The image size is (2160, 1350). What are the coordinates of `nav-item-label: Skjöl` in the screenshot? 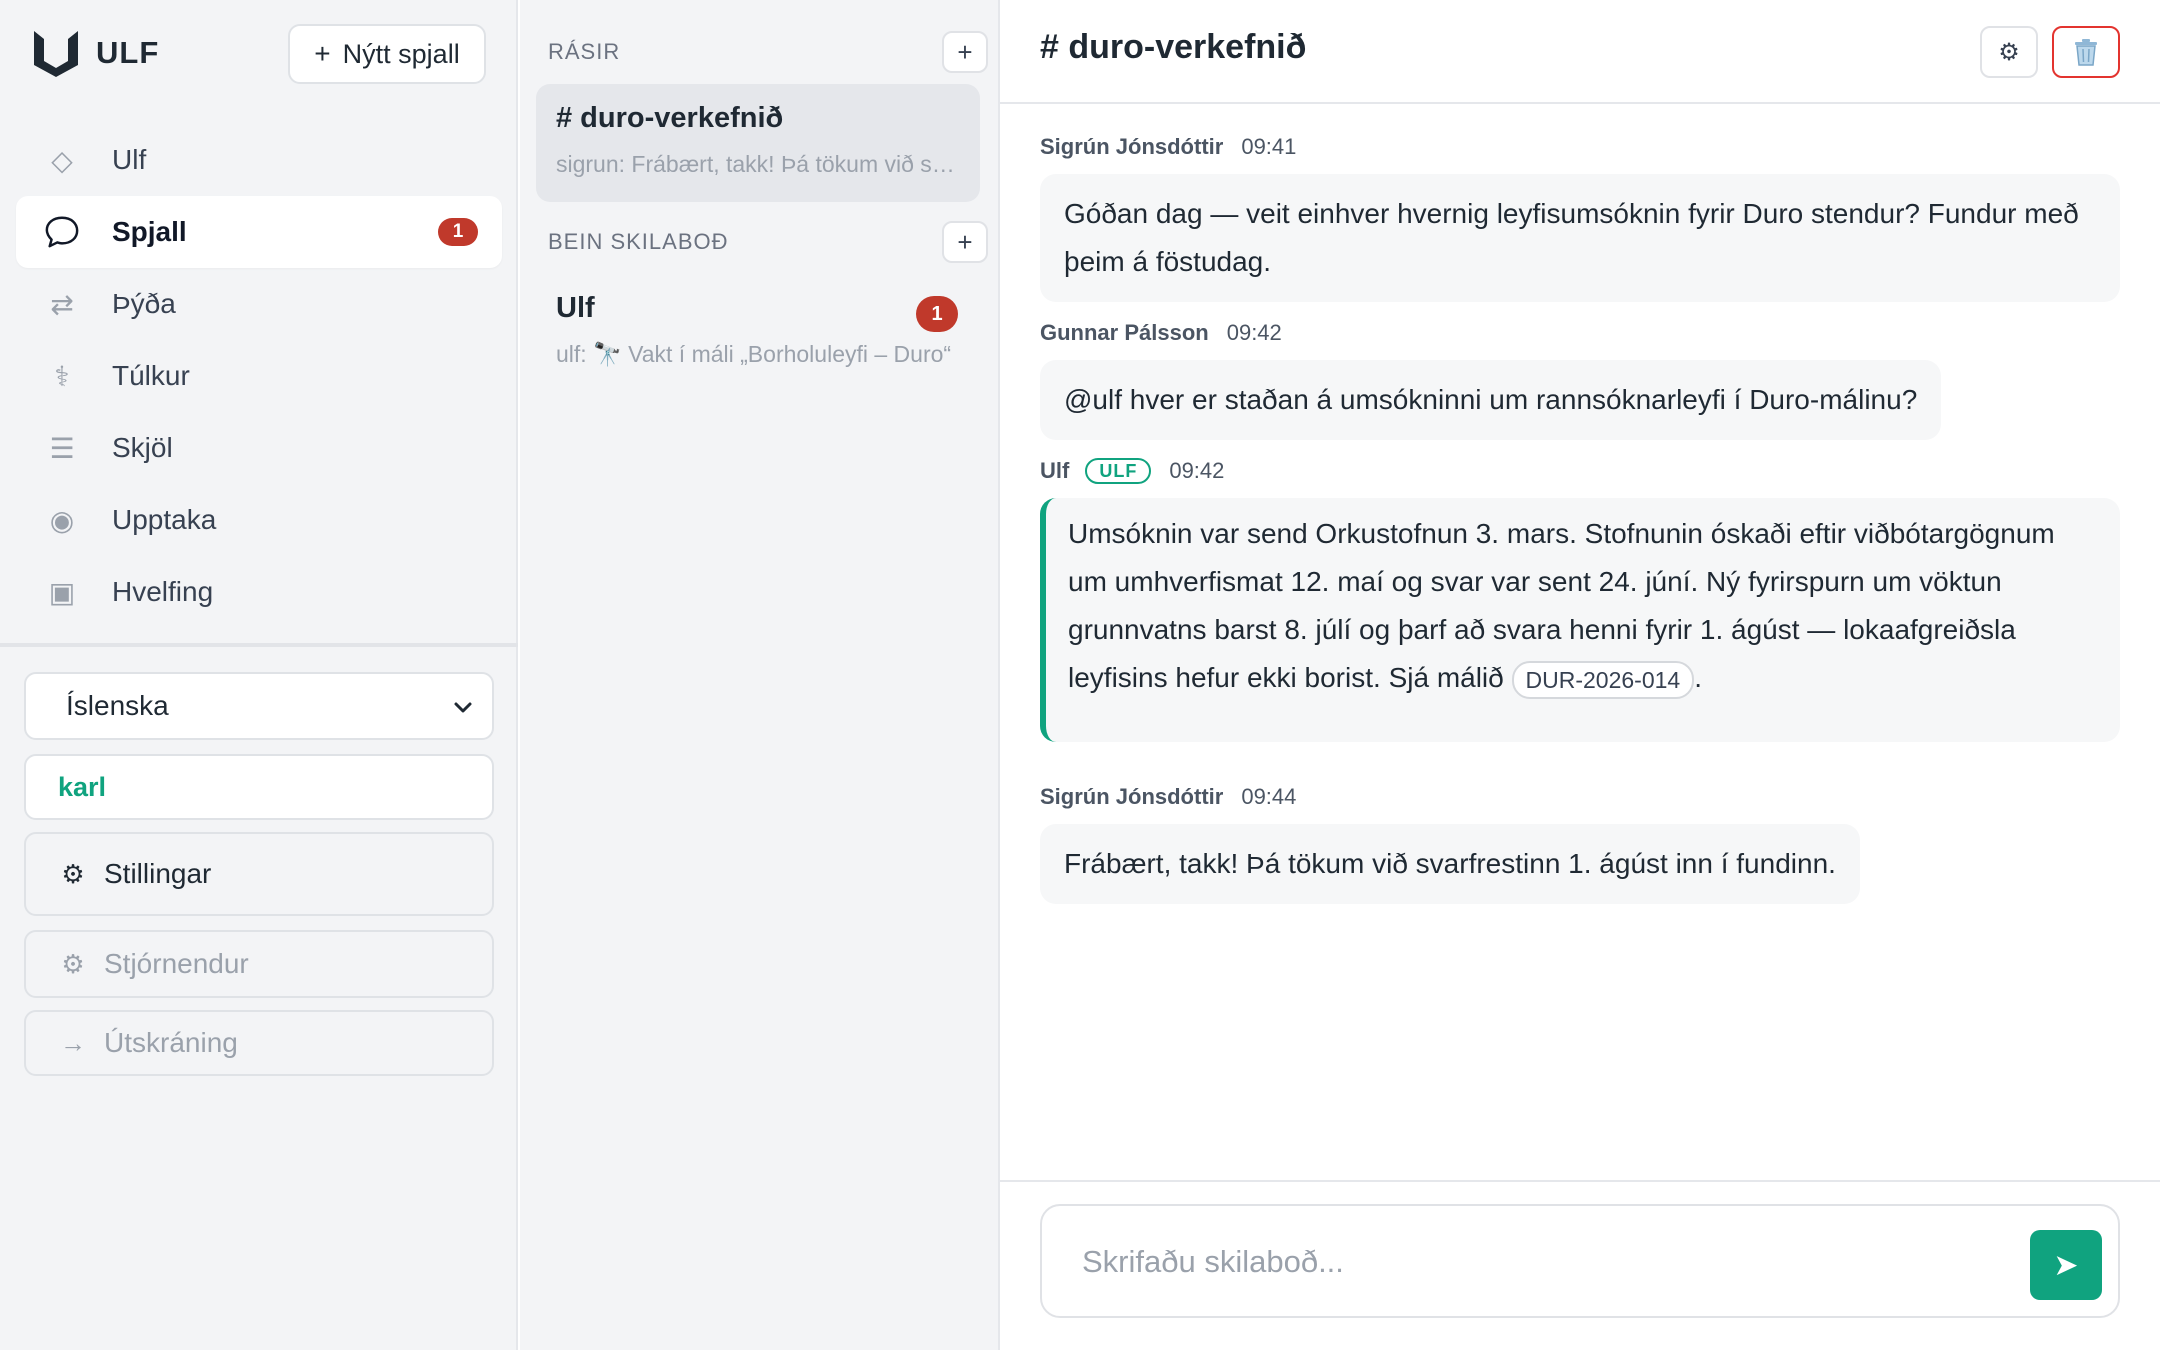 It's located at (142, 447).